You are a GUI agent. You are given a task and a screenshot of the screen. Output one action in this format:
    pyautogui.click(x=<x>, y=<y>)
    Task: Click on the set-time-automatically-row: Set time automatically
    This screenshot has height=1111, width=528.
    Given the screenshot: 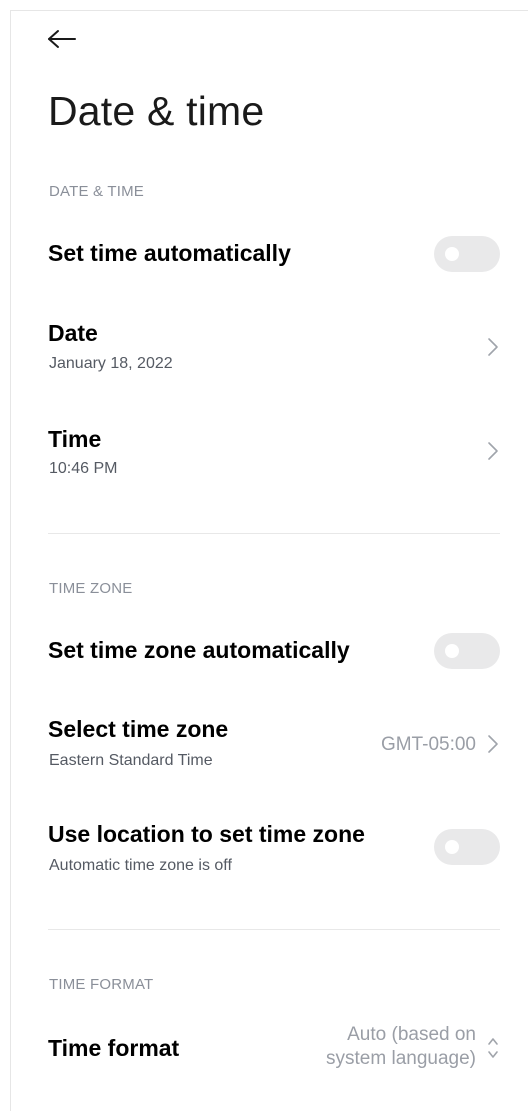 What is the action you would take?
    pyautogui.click(x=274, y=254)
    